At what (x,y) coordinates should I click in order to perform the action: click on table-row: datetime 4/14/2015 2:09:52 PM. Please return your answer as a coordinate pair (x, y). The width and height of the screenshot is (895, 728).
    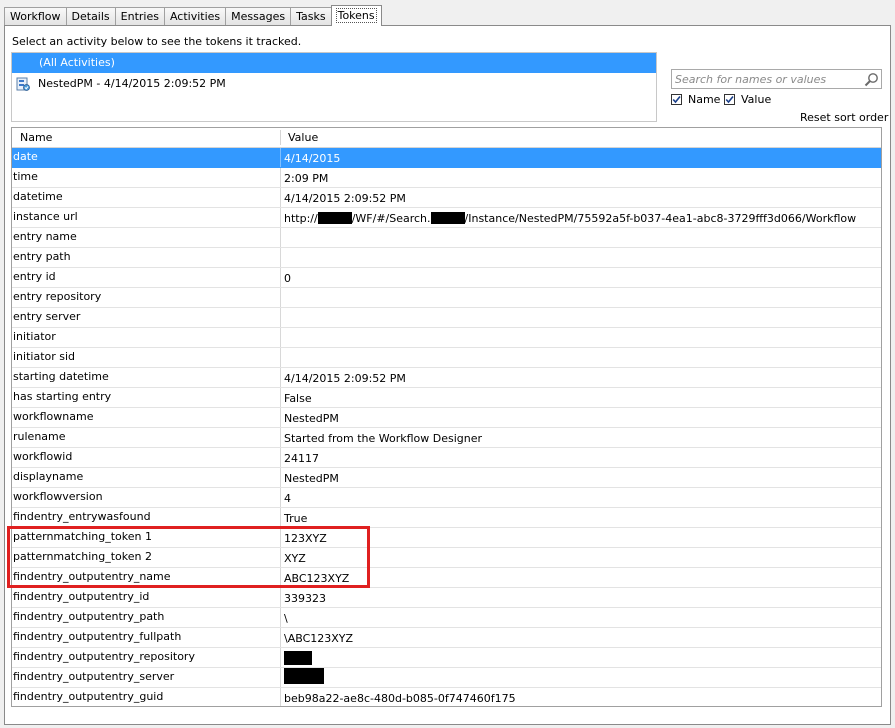
    Looking at the image, I should click on (446, 198).